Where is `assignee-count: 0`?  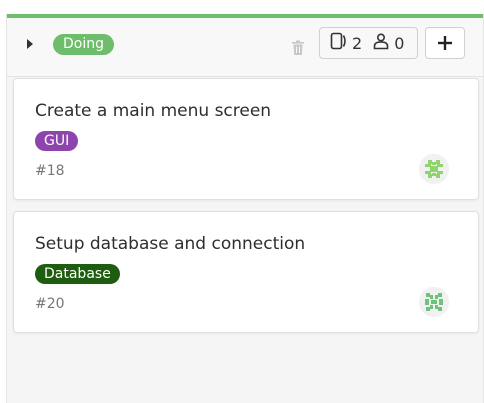
assignee-count: 0 is located at coordinates (388, 43).